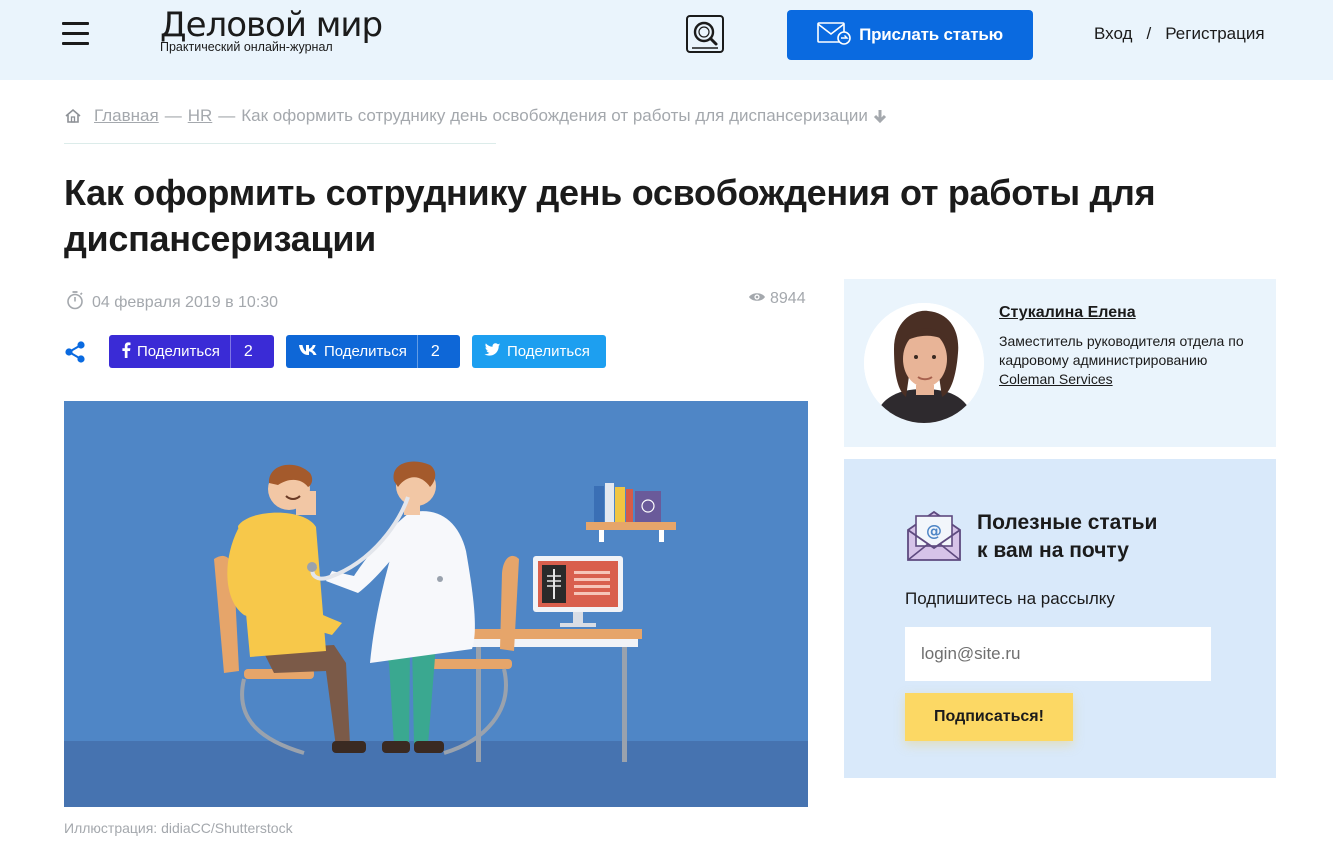  What do you see at coordinates (185, 302) in the screenshot?
I see `date-text: 04 февраля 2019 в 10:30` at bounding box center [185, 302].